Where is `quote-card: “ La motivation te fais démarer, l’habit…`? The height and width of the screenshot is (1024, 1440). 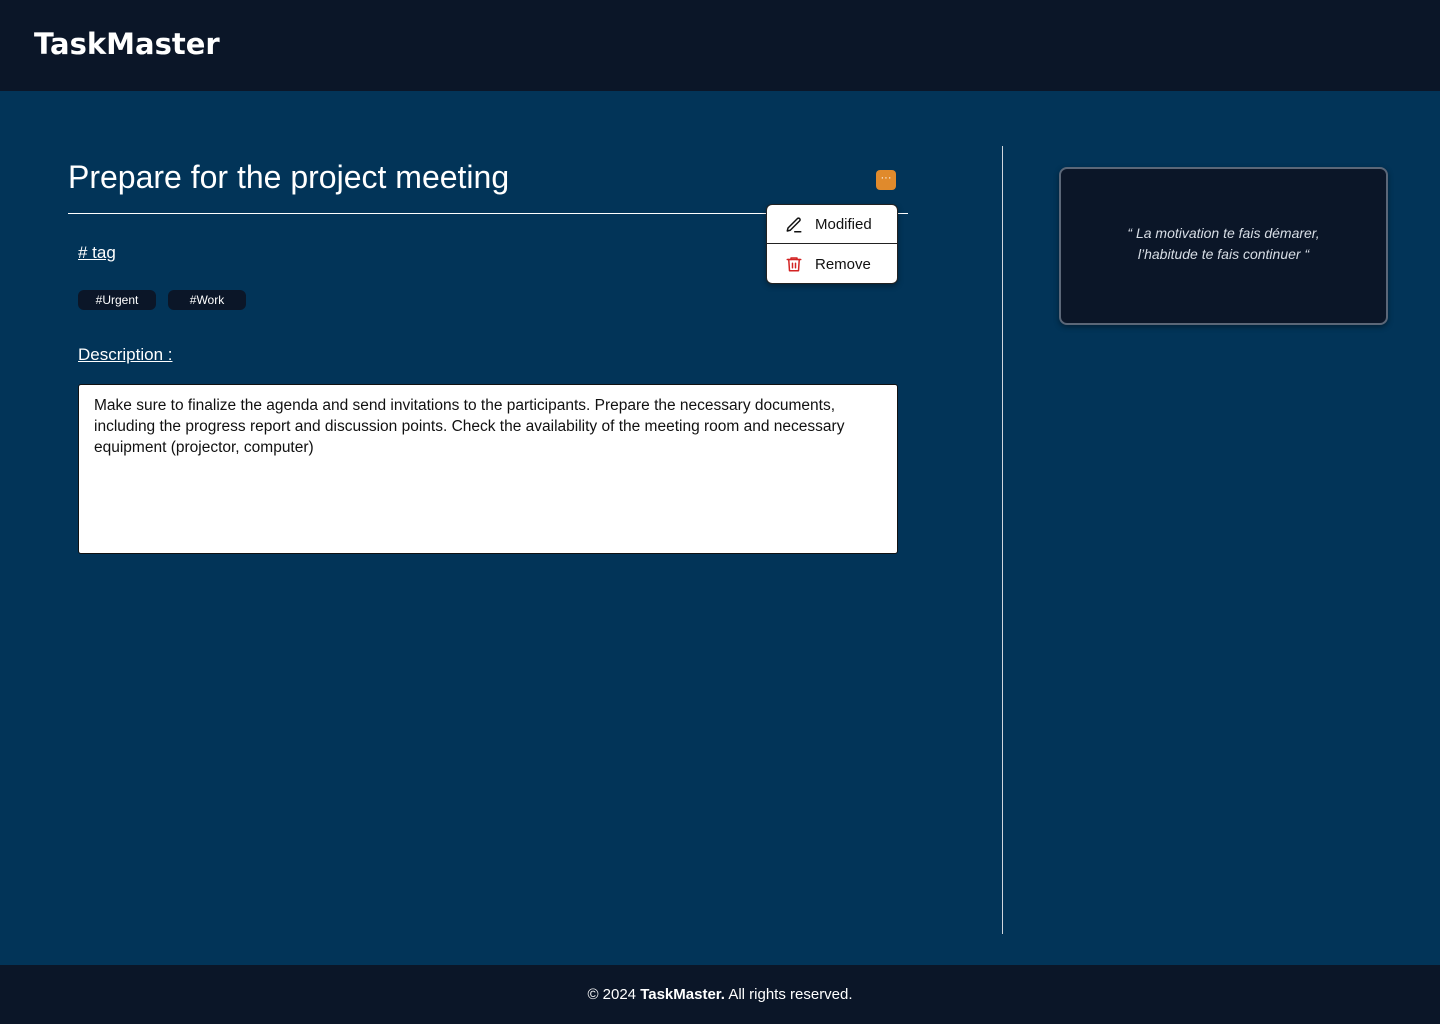 quote-card: “ La motivation te fais démarer, l’habit… is located at coordinates (1223, 246).